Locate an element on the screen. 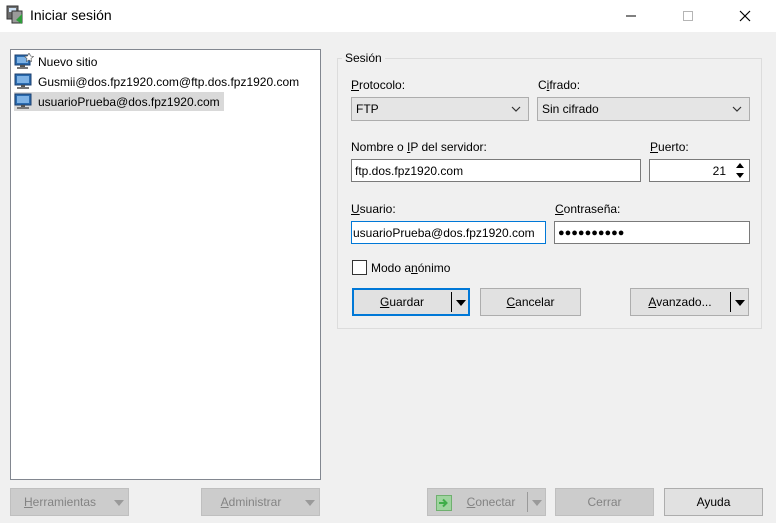 This screenshot has width=776, height=523. maximize-icon is located at coordinates (688, 16).